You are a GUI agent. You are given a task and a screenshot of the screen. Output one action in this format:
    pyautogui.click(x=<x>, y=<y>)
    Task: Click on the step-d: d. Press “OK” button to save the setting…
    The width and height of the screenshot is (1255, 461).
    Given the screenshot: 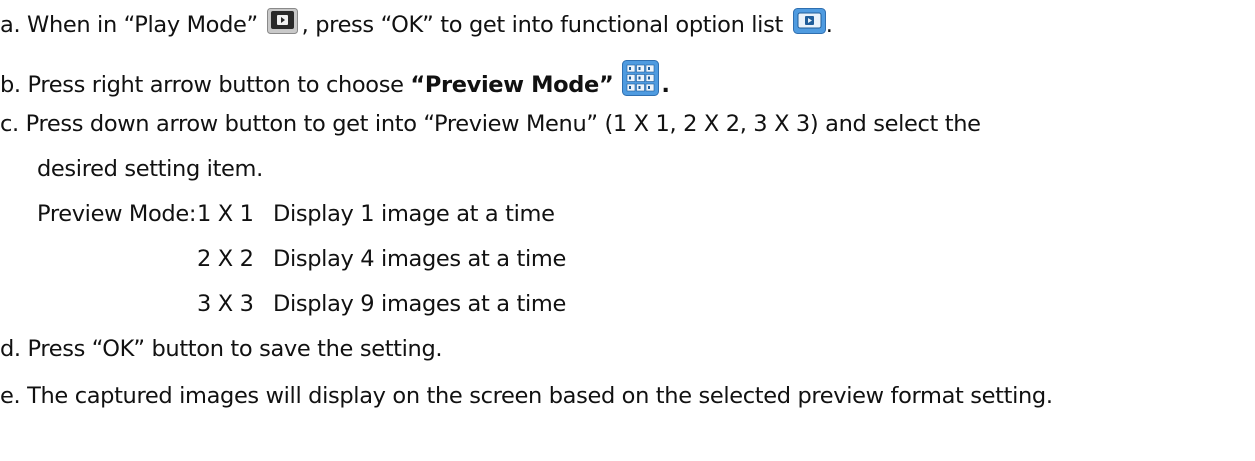 What is the action you would take?
    pyautogui.click(x=221, y=349)
    